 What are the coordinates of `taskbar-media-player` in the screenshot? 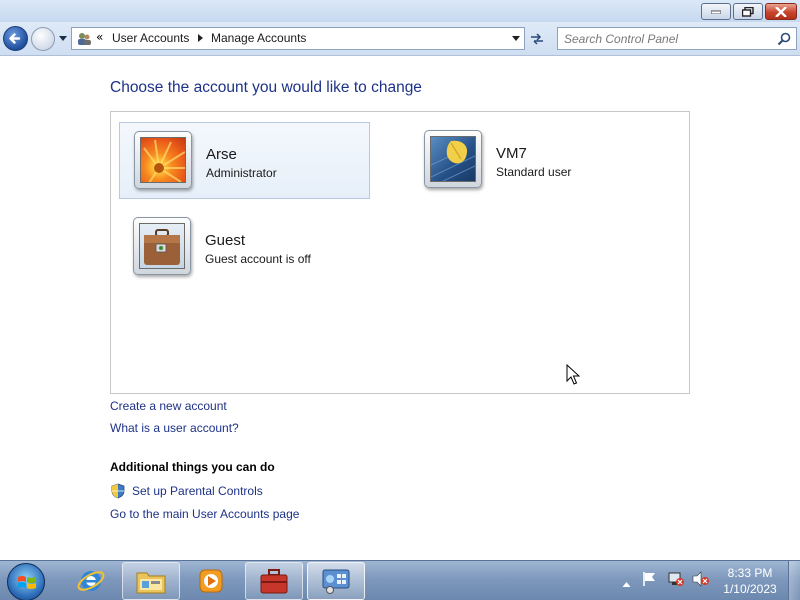 It's located at (211, 581).